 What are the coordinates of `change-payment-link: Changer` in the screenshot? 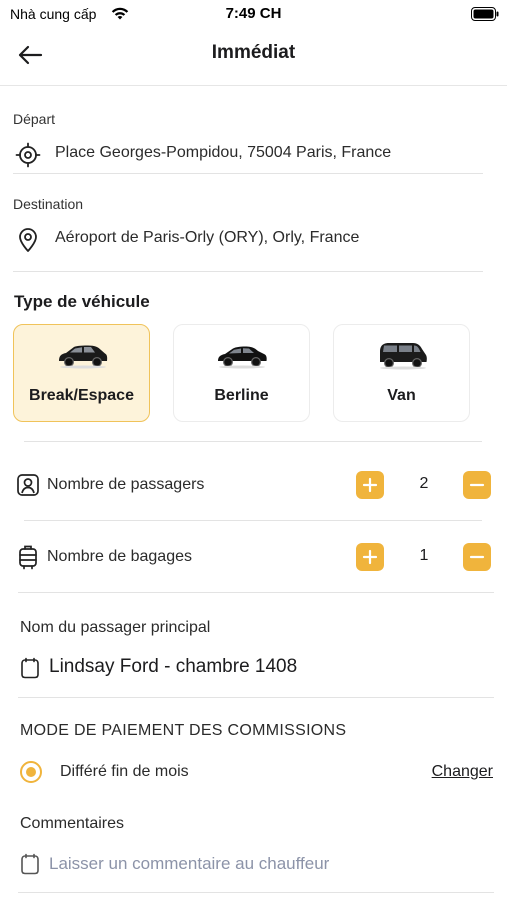 It's located at (462, 772).